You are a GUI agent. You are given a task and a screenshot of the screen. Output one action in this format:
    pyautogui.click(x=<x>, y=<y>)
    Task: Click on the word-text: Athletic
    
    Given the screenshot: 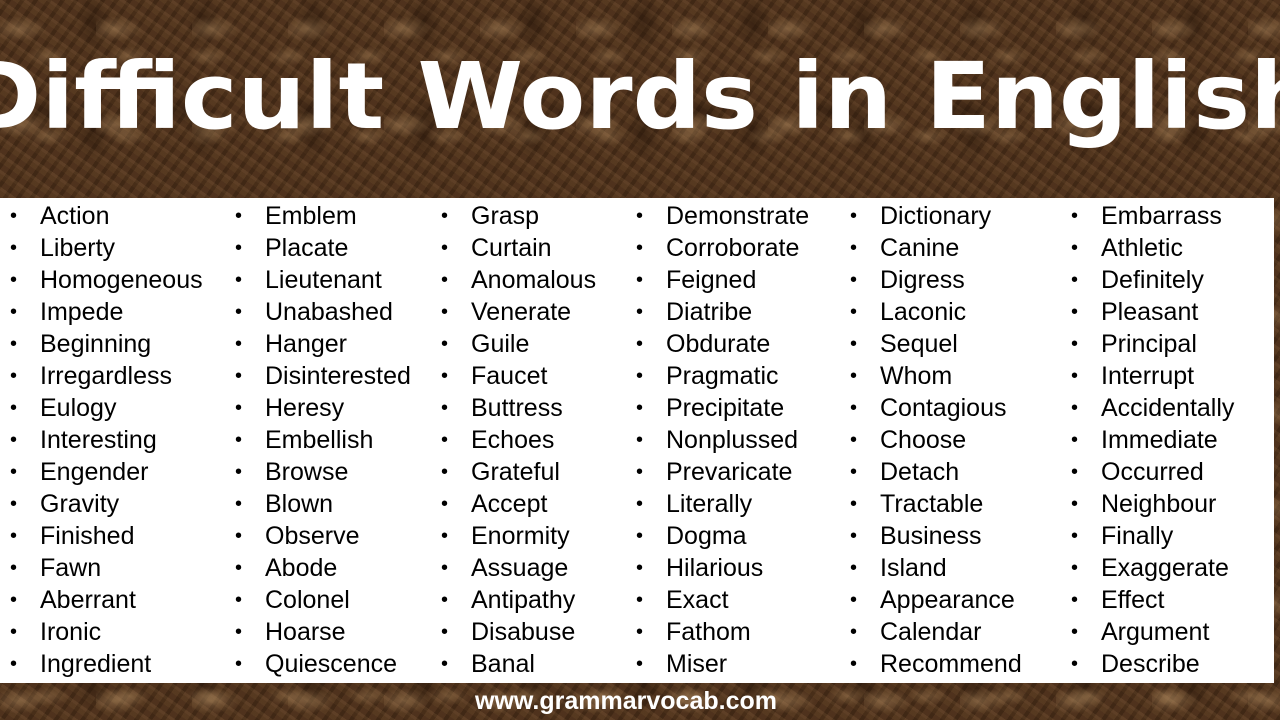 What is the action you would take?
    pyautogui.click(x=1142, y=248)
    